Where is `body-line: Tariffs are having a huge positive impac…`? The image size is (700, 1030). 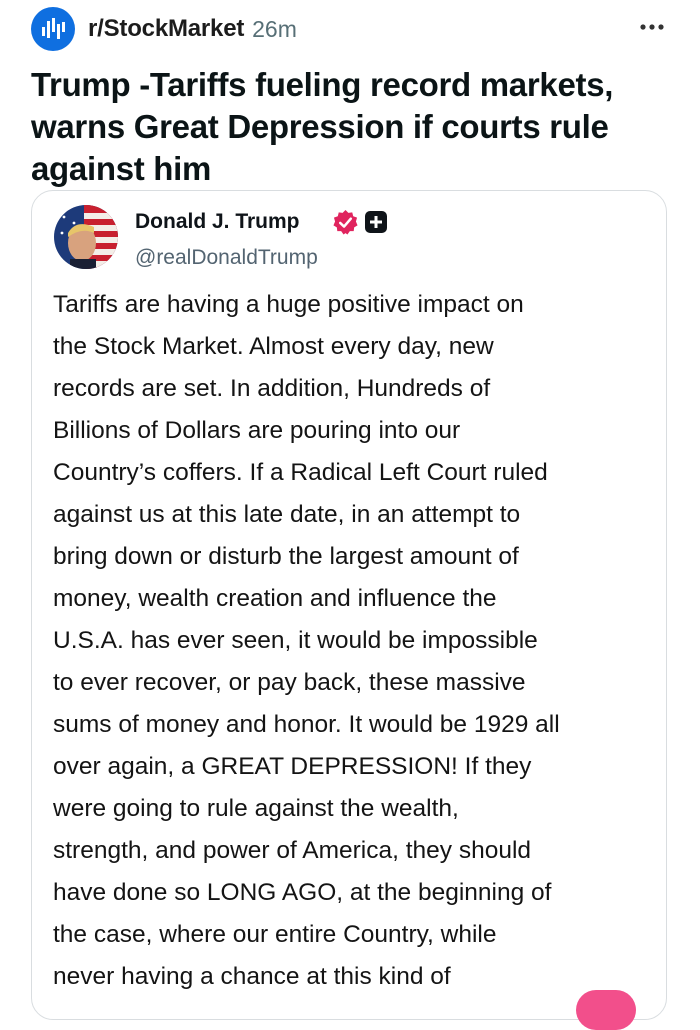
body-line: Tariffs are having a huge positive impac… is located at coordinates (288, 304).